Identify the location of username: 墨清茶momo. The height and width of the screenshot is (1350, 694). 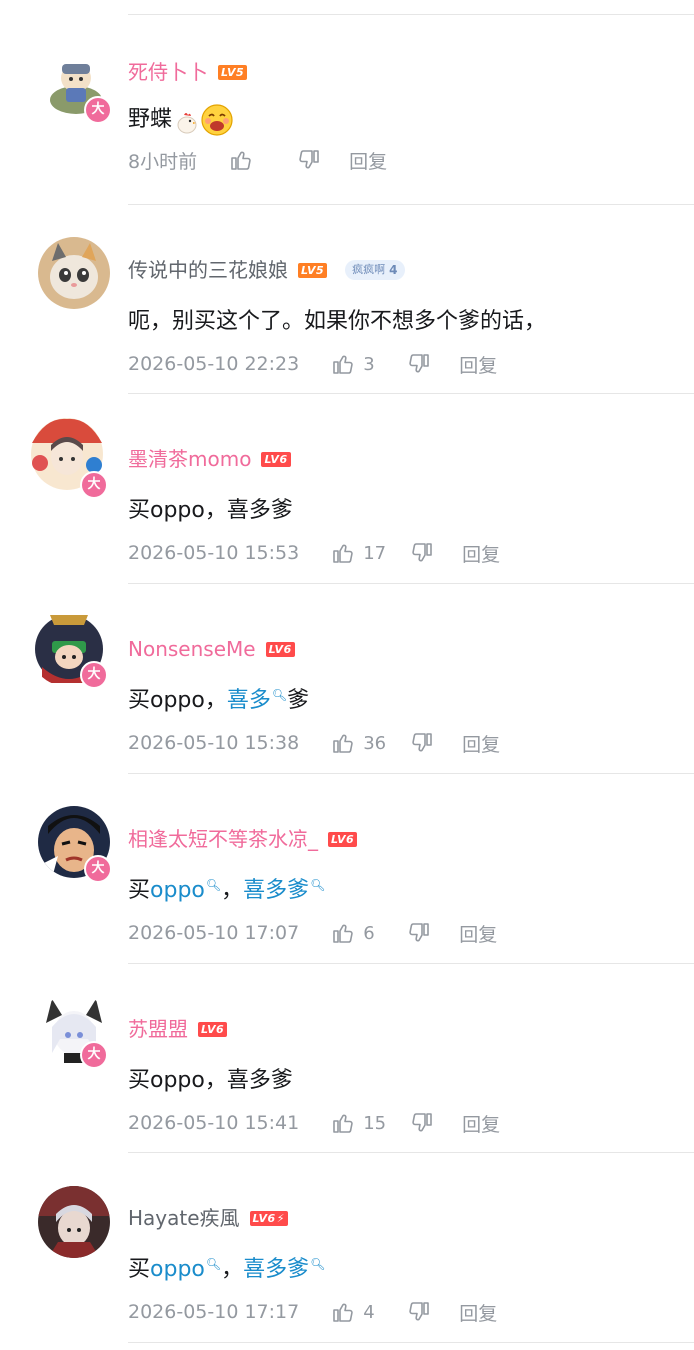
(189, 459).